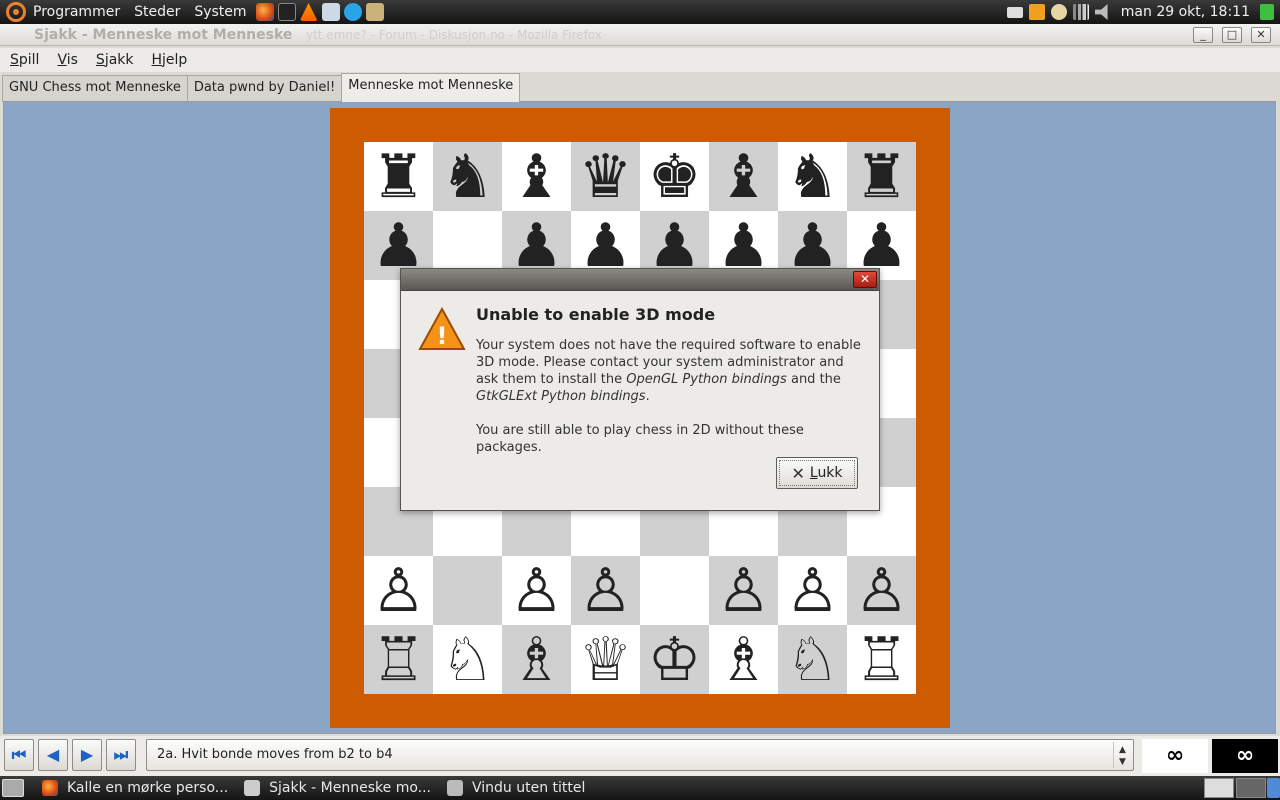 This screenshot has width=1280, height=800. Describe the element at coordinates (1245, 756) in the screenshot. I see `black-clock: ∞` at that location.